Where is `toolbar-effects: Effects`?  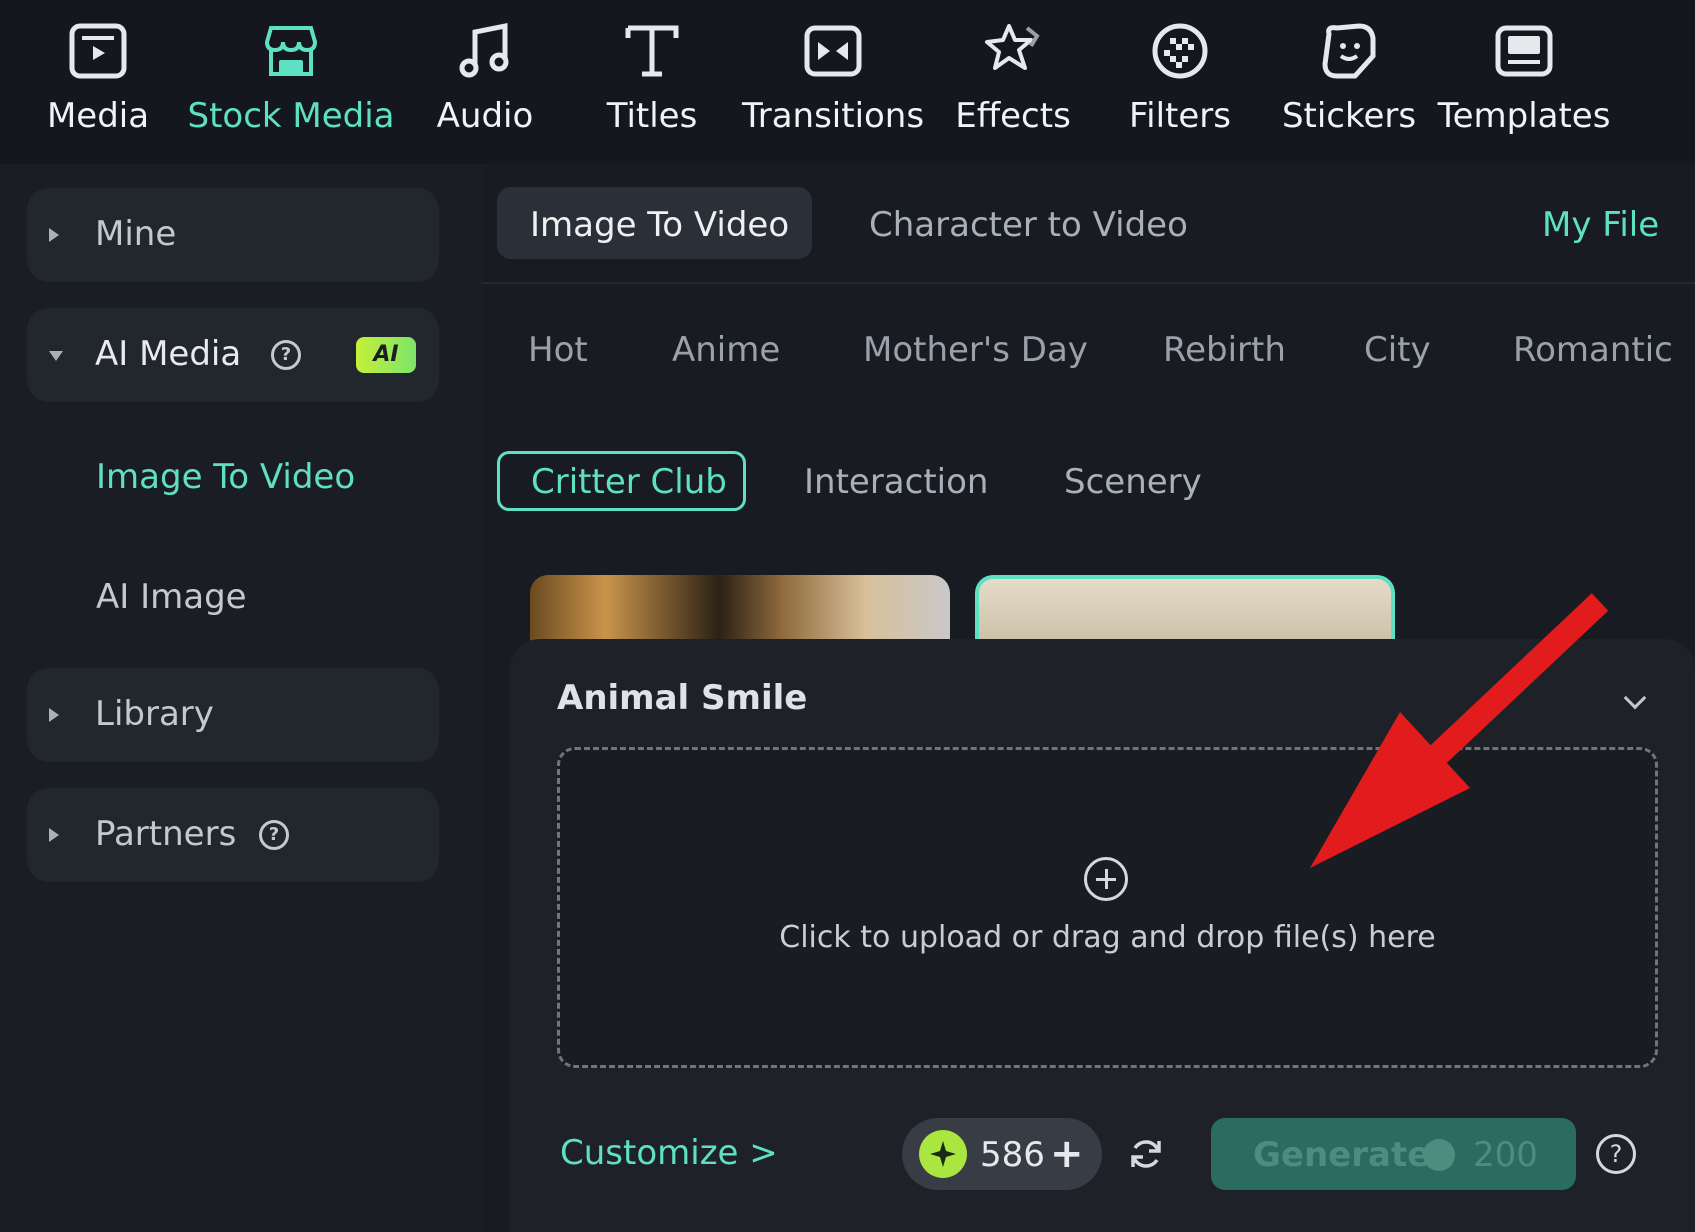 toolbar-effects: Effects is located at coordinates (1013, 82).